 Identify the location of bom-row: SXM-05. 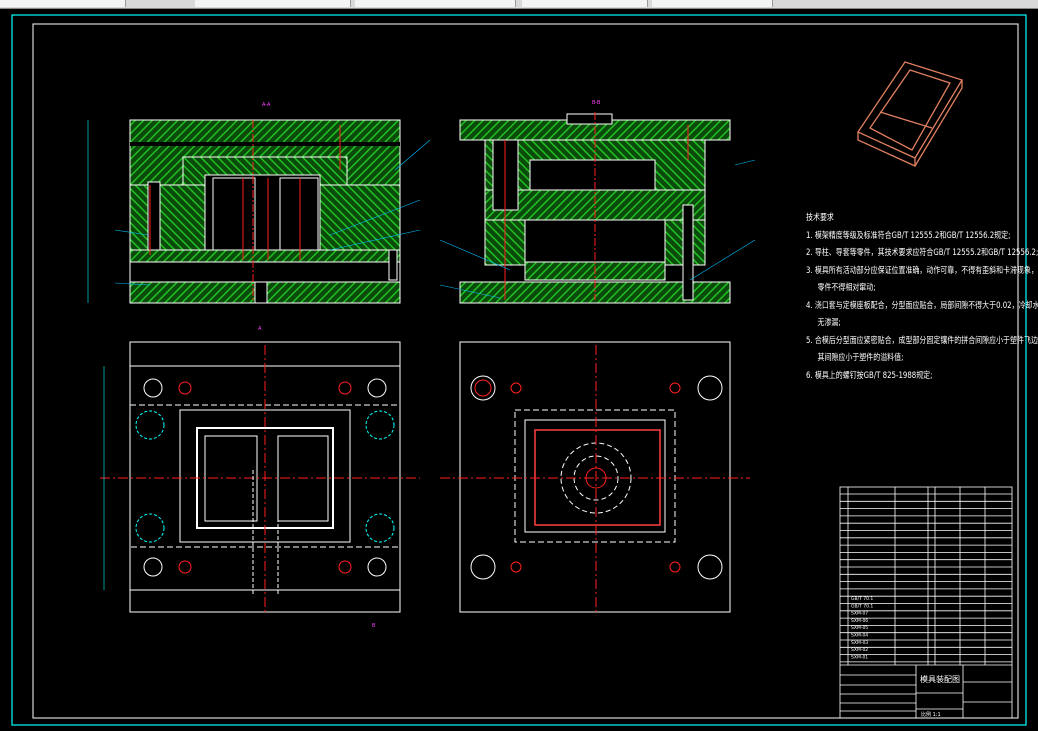
(859, 628).